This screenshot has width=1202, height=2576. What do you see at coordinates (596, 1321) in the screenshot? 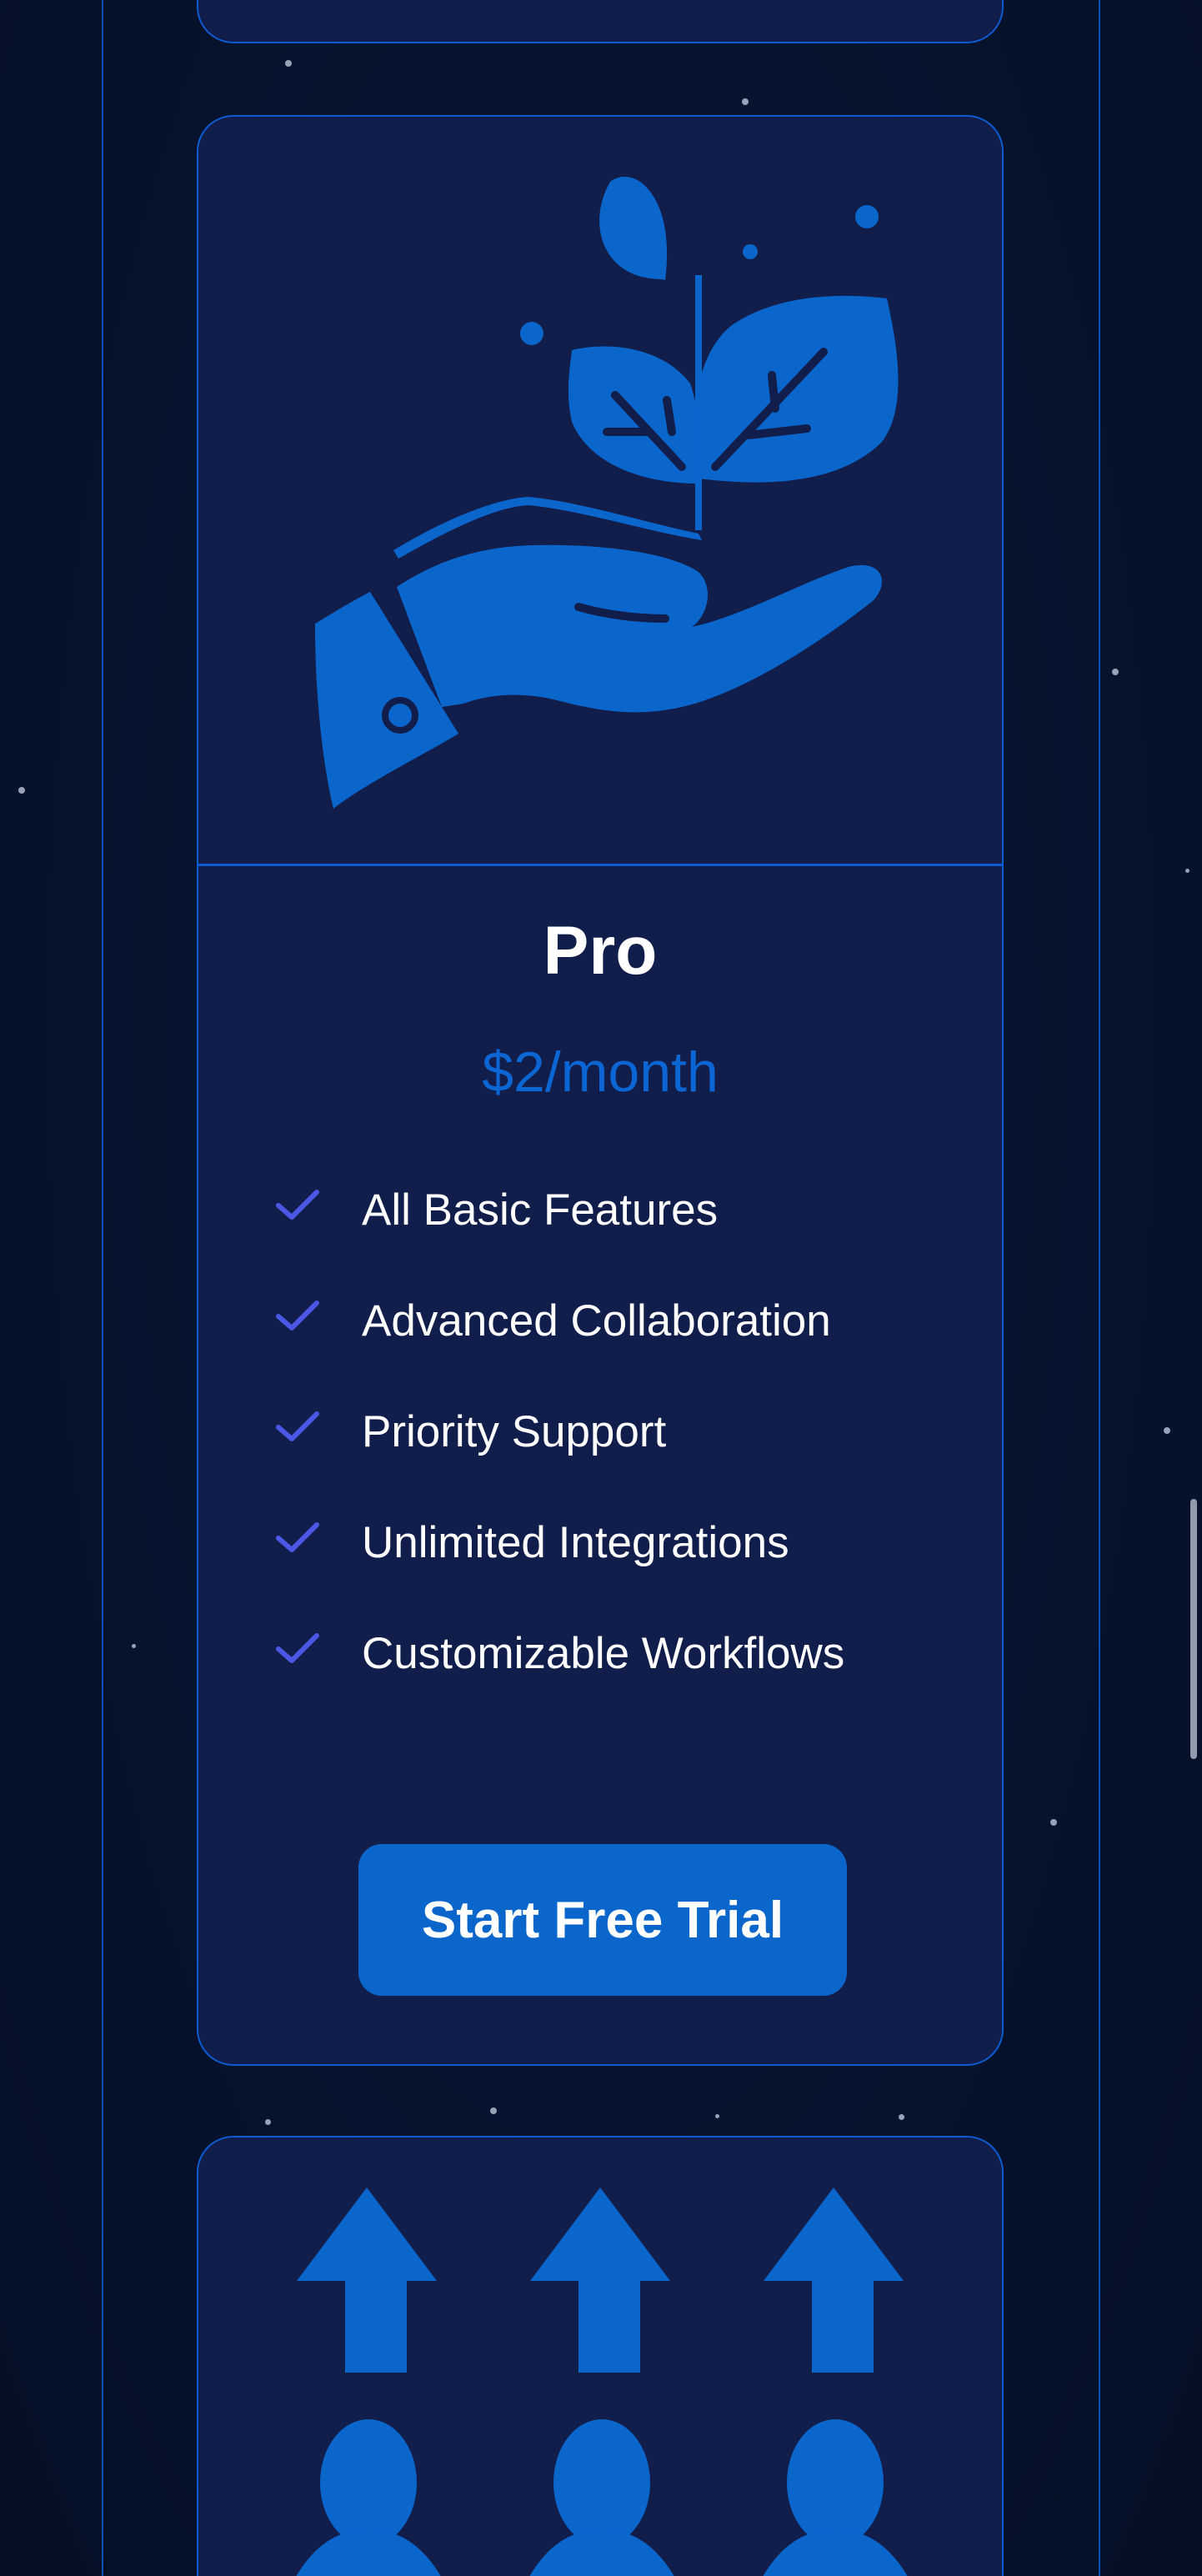
I see `feature-label: Advanced Collaboration` at bounding box center [596, 1321].